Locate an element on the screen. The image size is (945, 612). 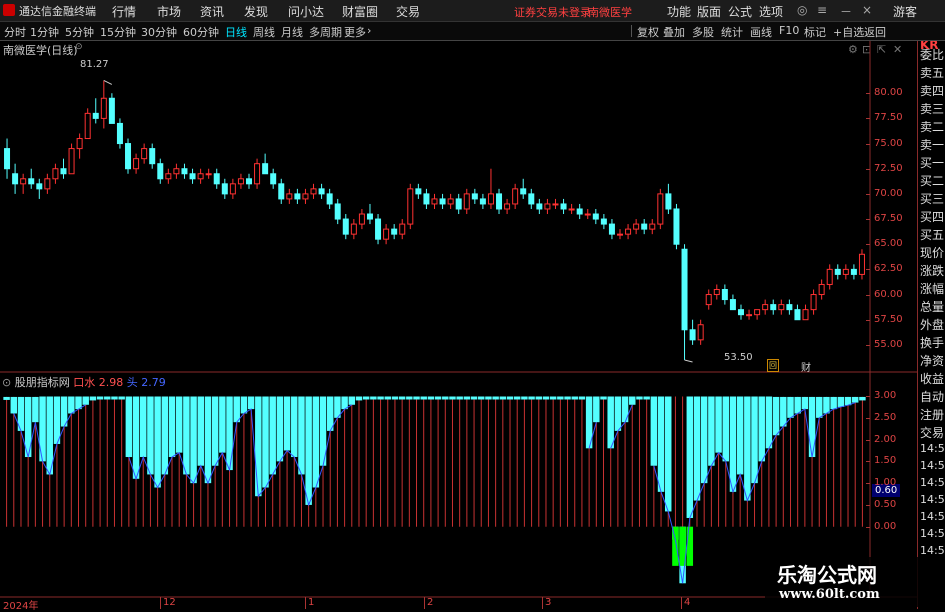
panel-item-register: 注册 is located at coordinates (932, 414).